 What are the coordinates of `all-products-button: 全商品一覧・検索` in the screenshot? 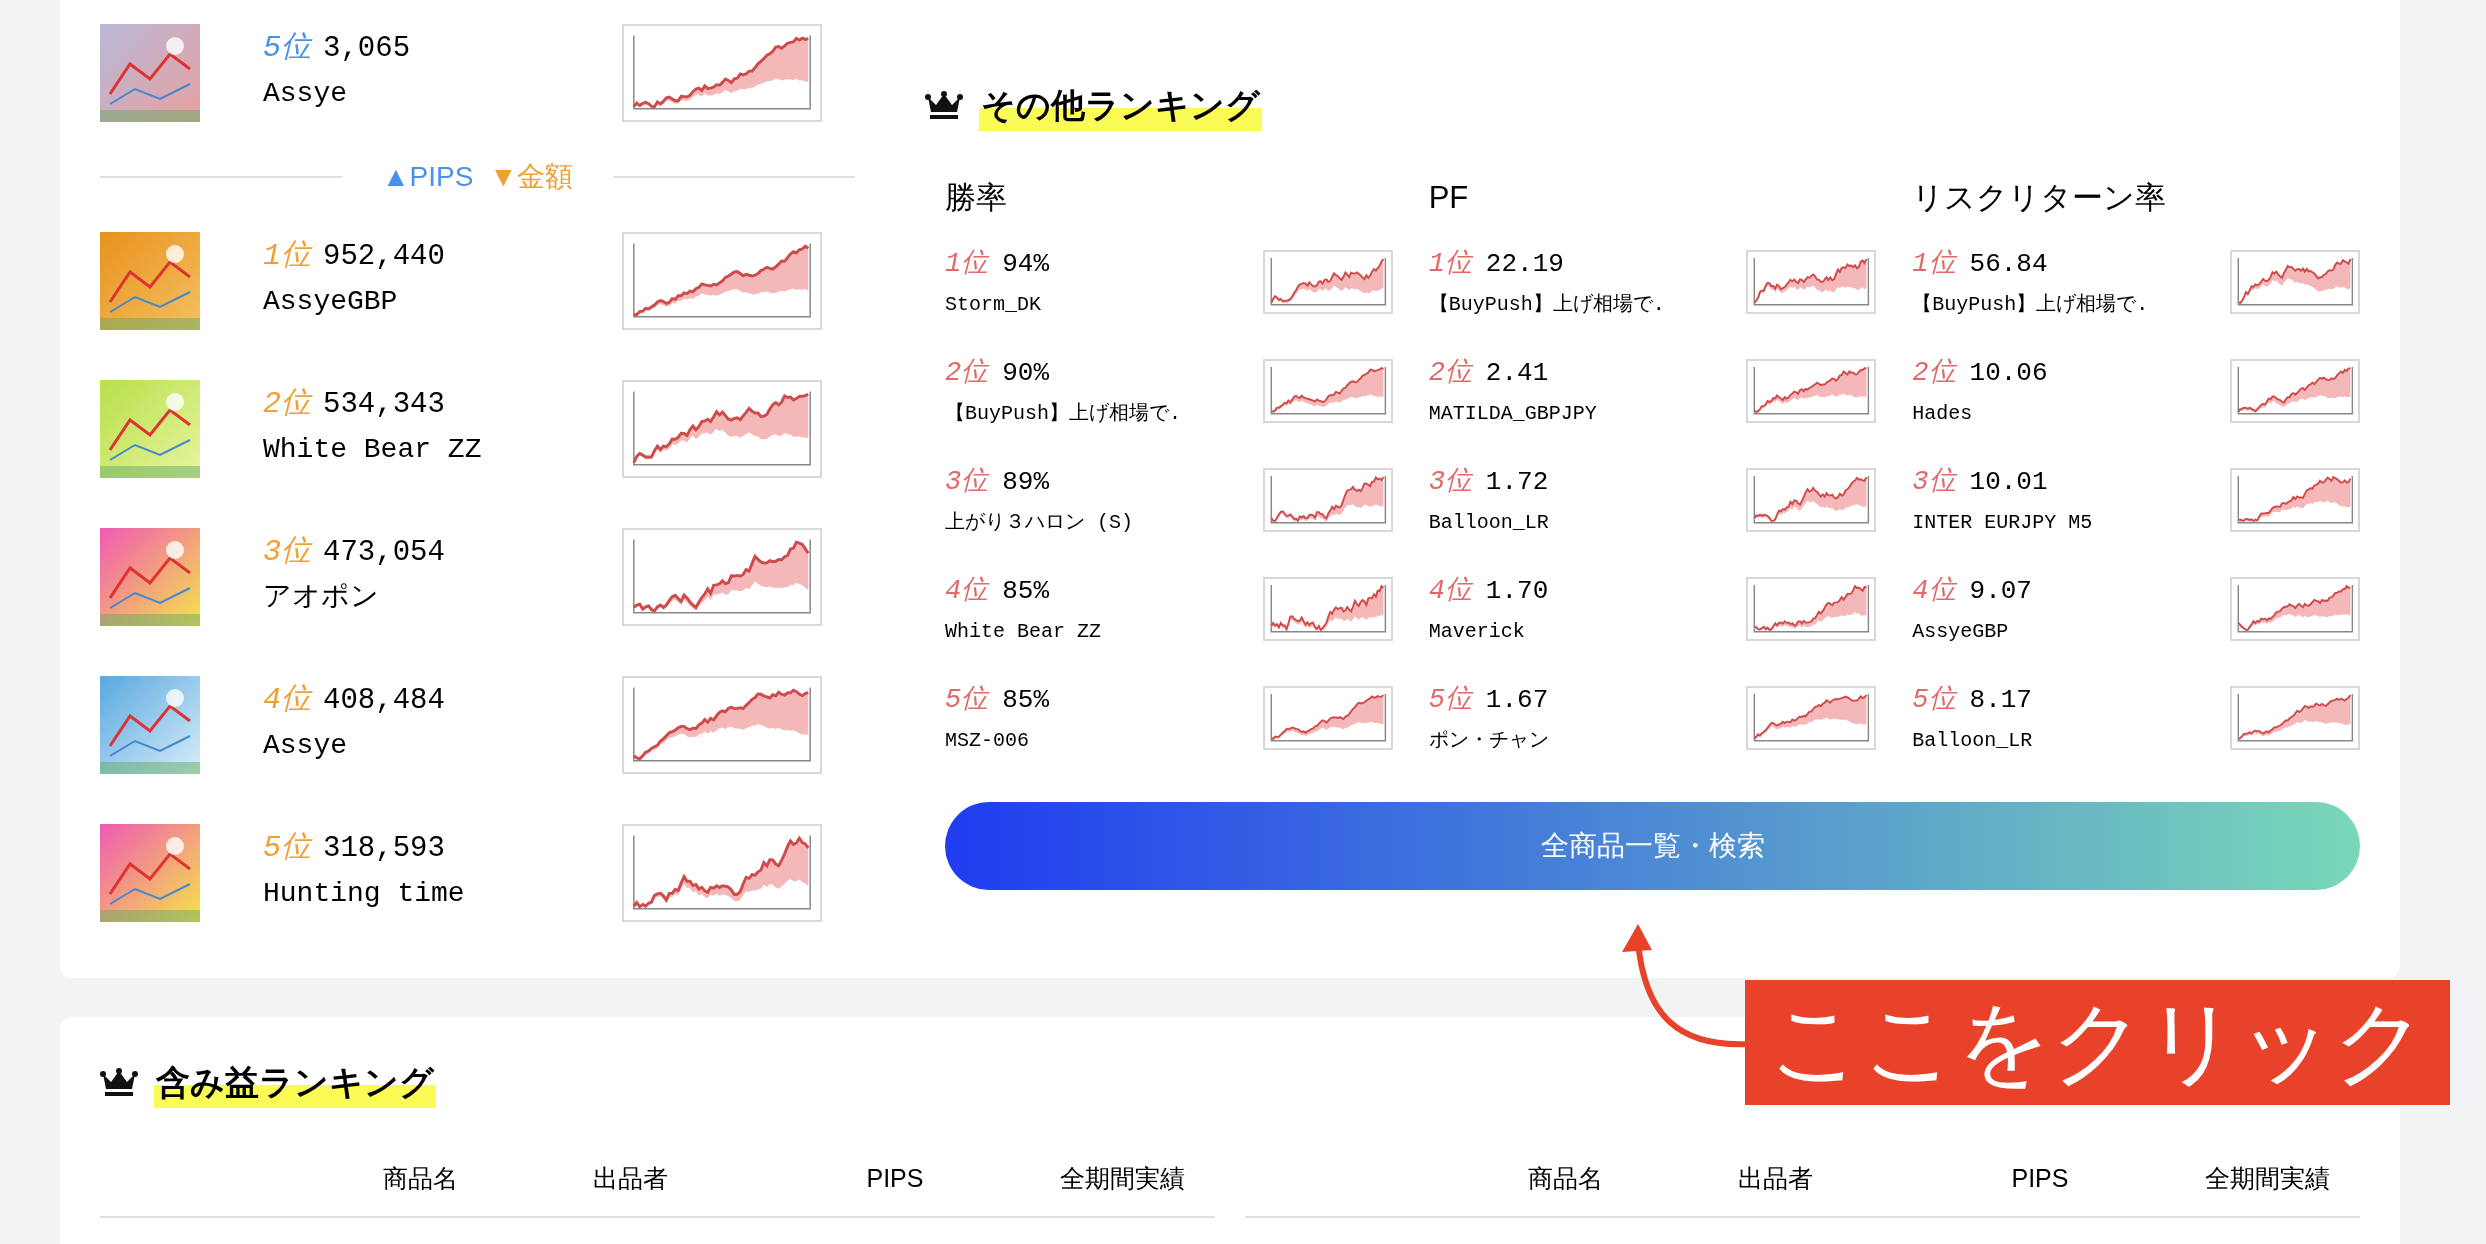 It's located at (1652, 845).